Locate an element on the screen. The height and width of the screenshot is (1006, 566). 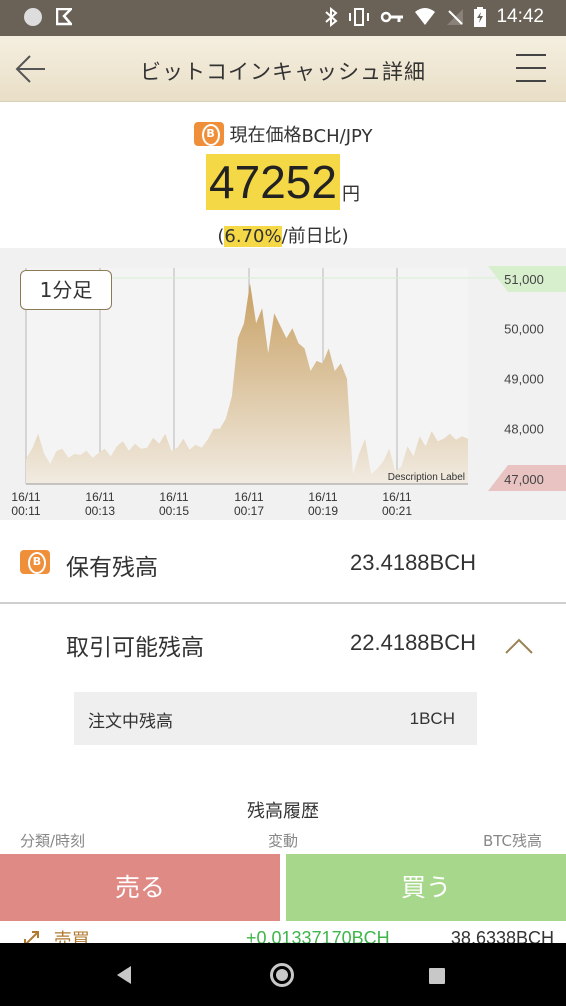
price-summary: 現在価格BCH/JPY 47252 円 (6.70%/前日比) is located at coordinates (283, 175).